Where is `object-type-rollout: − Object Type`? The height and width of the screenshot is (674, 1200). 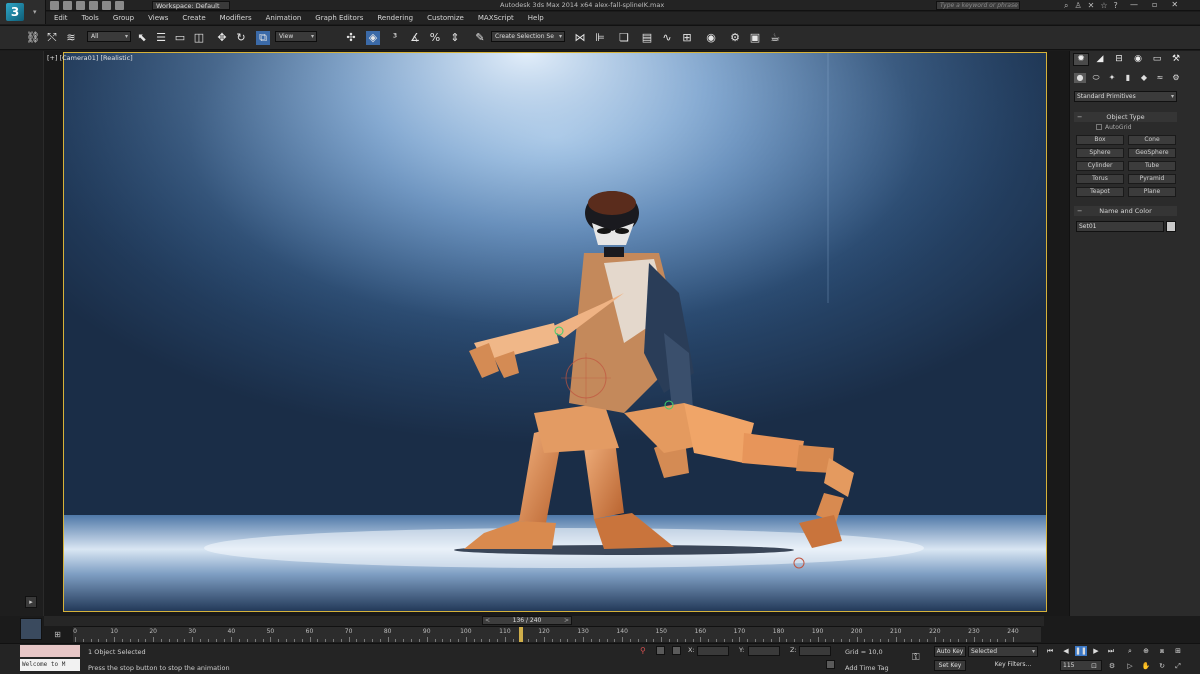 object-type-rollout: − Object Type is located at coordinates (1125, 117).